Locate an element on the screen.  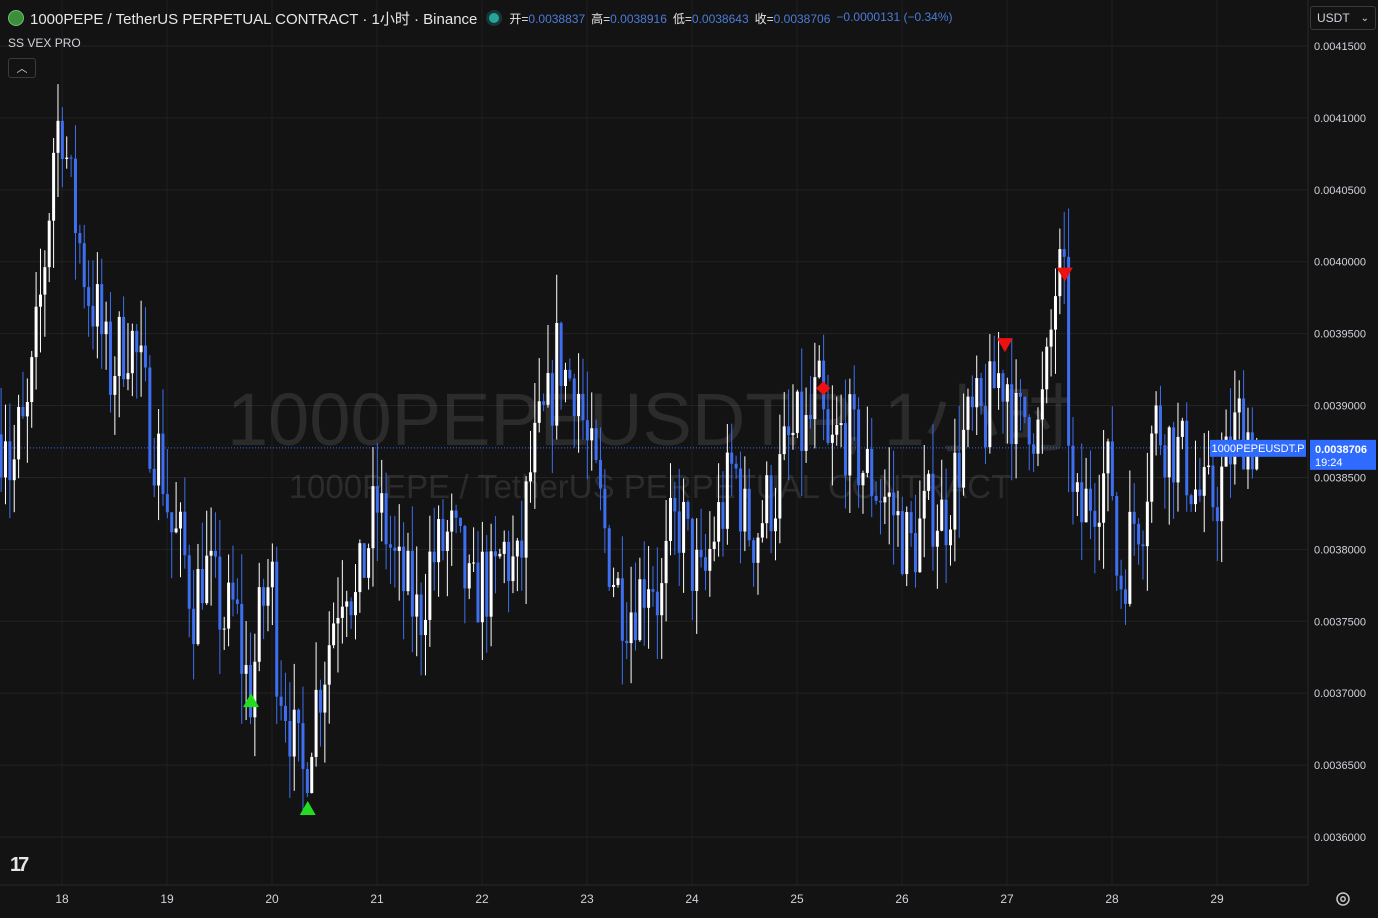
market-status-icon is located at coordinates (494, 18).